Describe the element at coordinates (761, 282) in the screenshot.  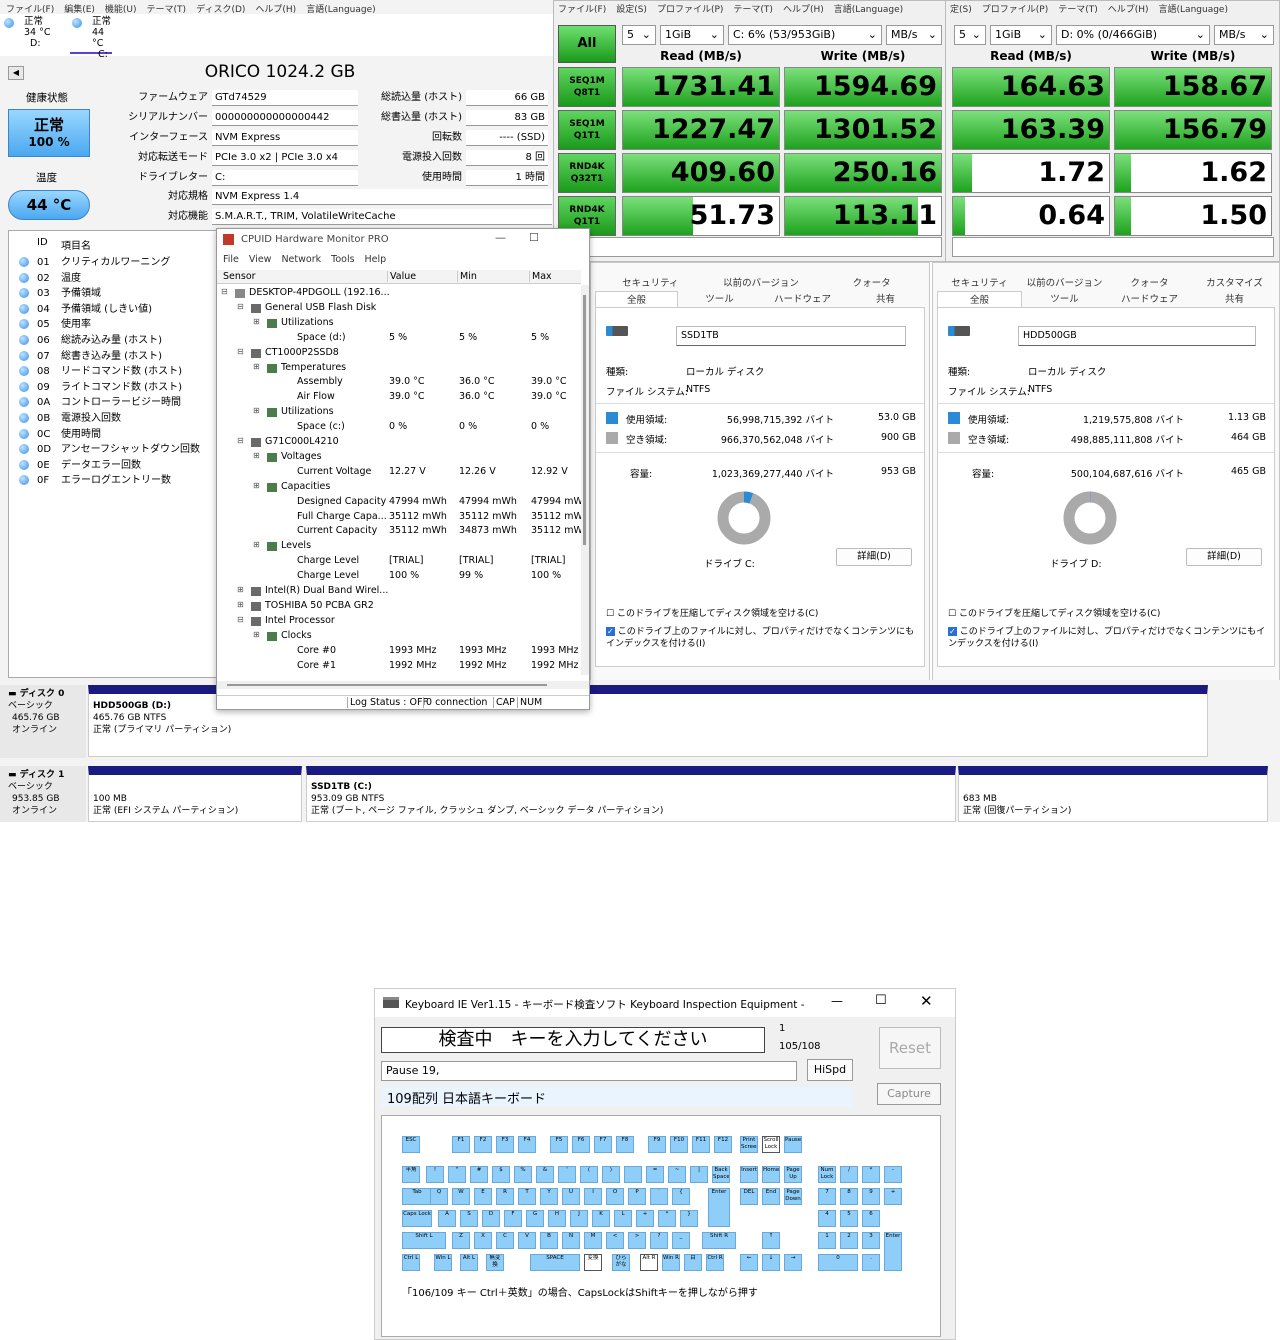
I see `tab-1: 以前のバージョン` at that location.